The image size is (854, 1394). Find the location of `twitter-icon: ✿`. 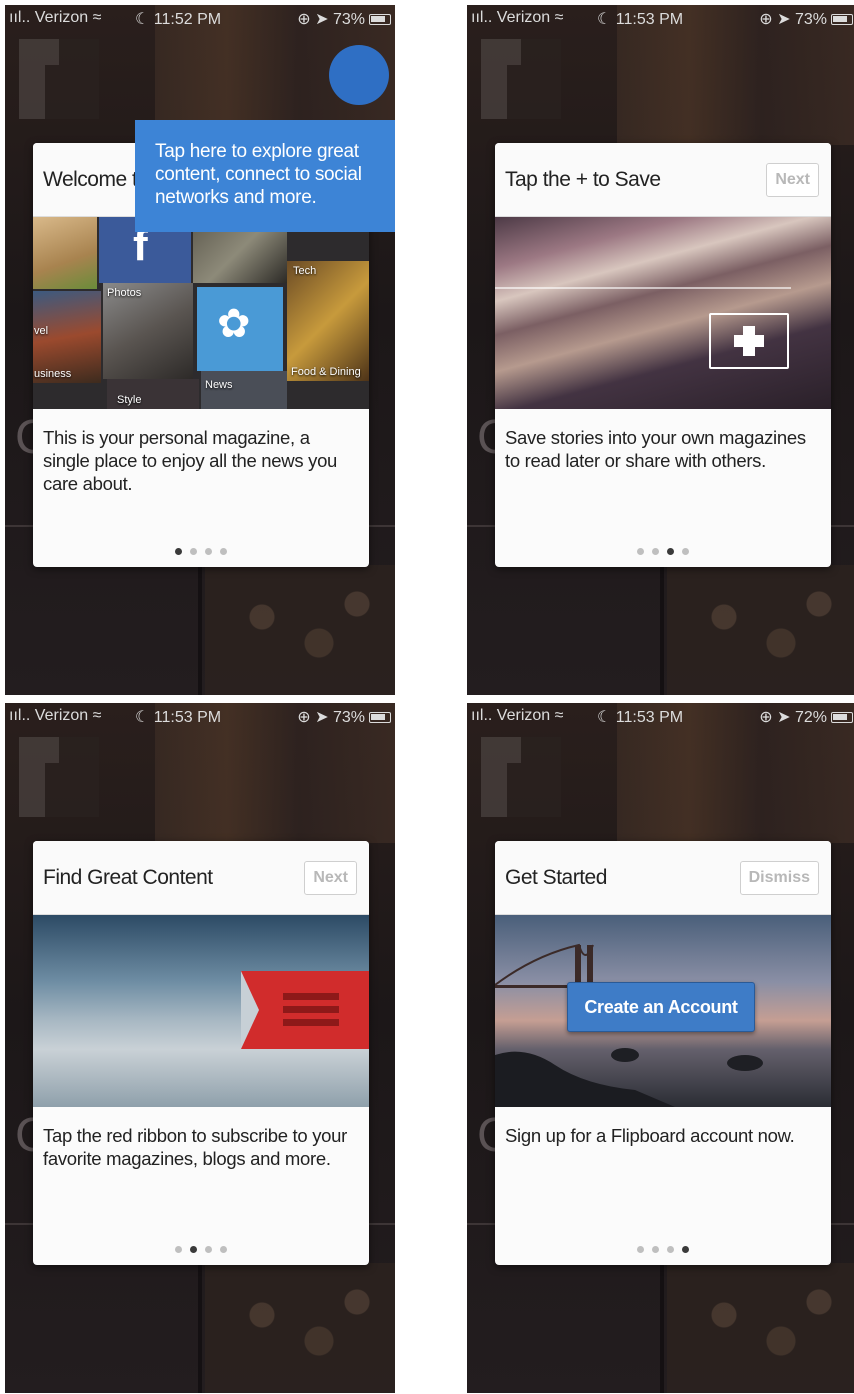

twitter-icon: ✿ is located at coordinates (234, 324).